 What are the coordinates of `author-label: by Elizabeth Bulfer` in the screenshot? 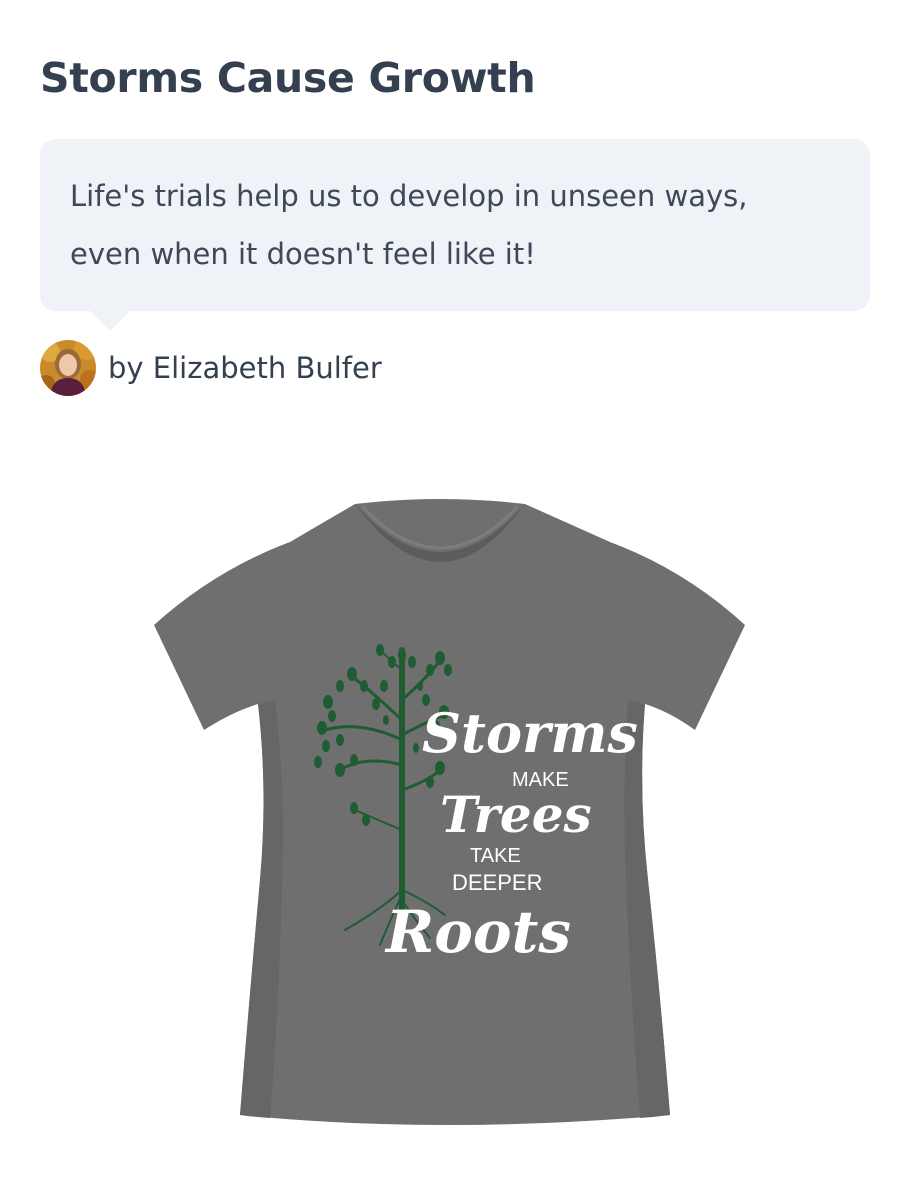 It's located at (245, 368).